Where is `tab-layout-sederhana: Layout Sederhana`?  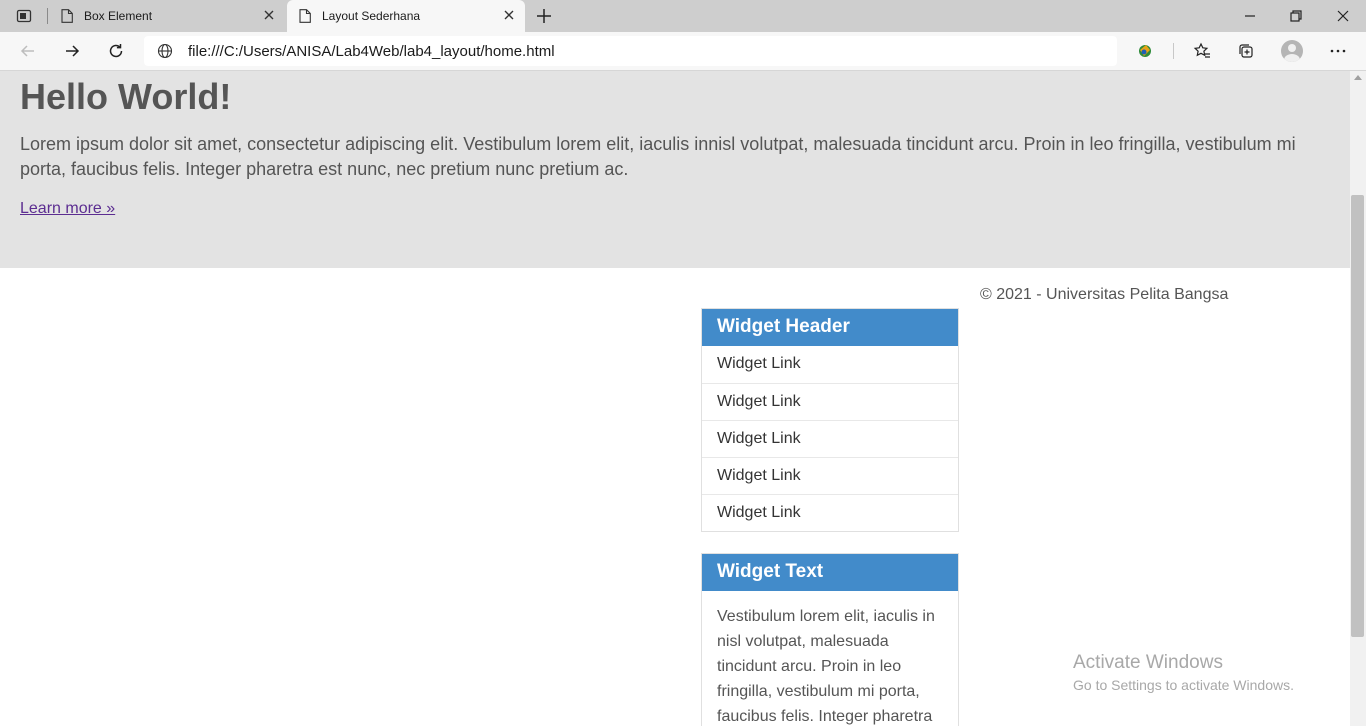
tab-layout-sederhana: Layout Sederhana is located at coordinates (406, 16).